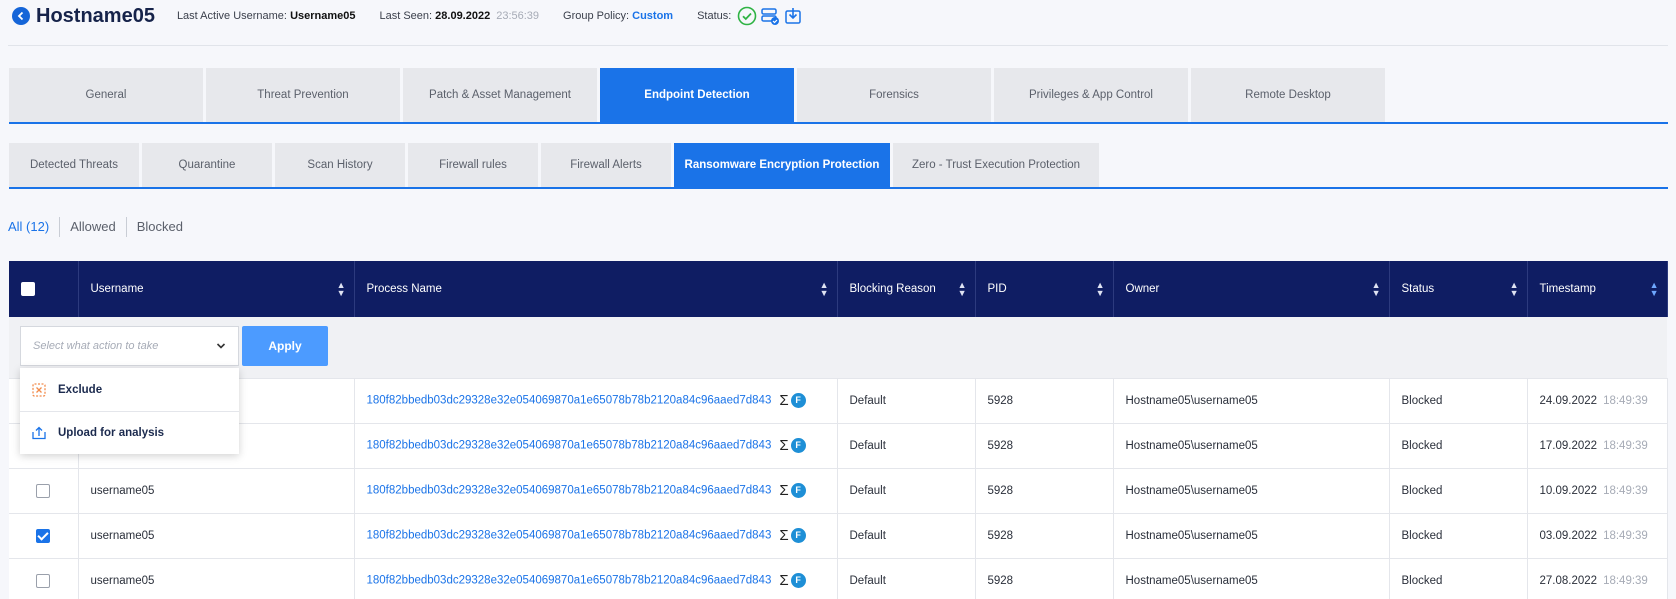 The height and width of the screenshot is (599, 1676). Describe the element at coordinates (92, 227) in the screenshot. I see `filter-allowed: Allowed` at that location.